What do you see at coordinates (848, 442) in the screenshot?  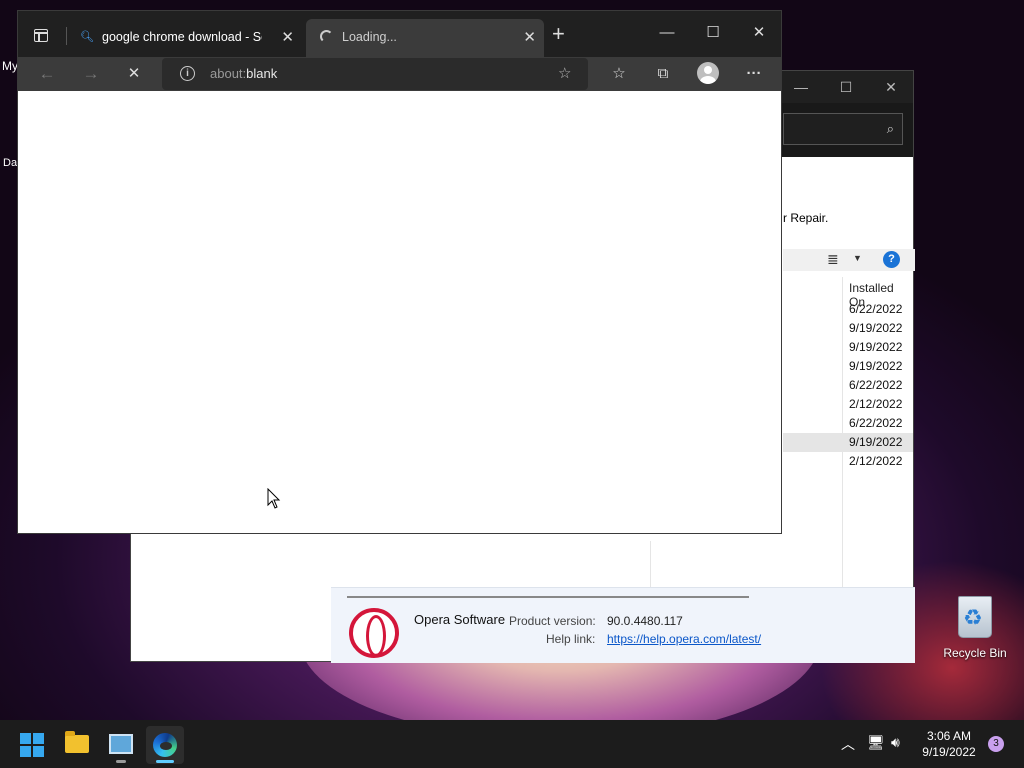 I see `table-row-selected: 9/19/2022` at bounding box center [848, 442].